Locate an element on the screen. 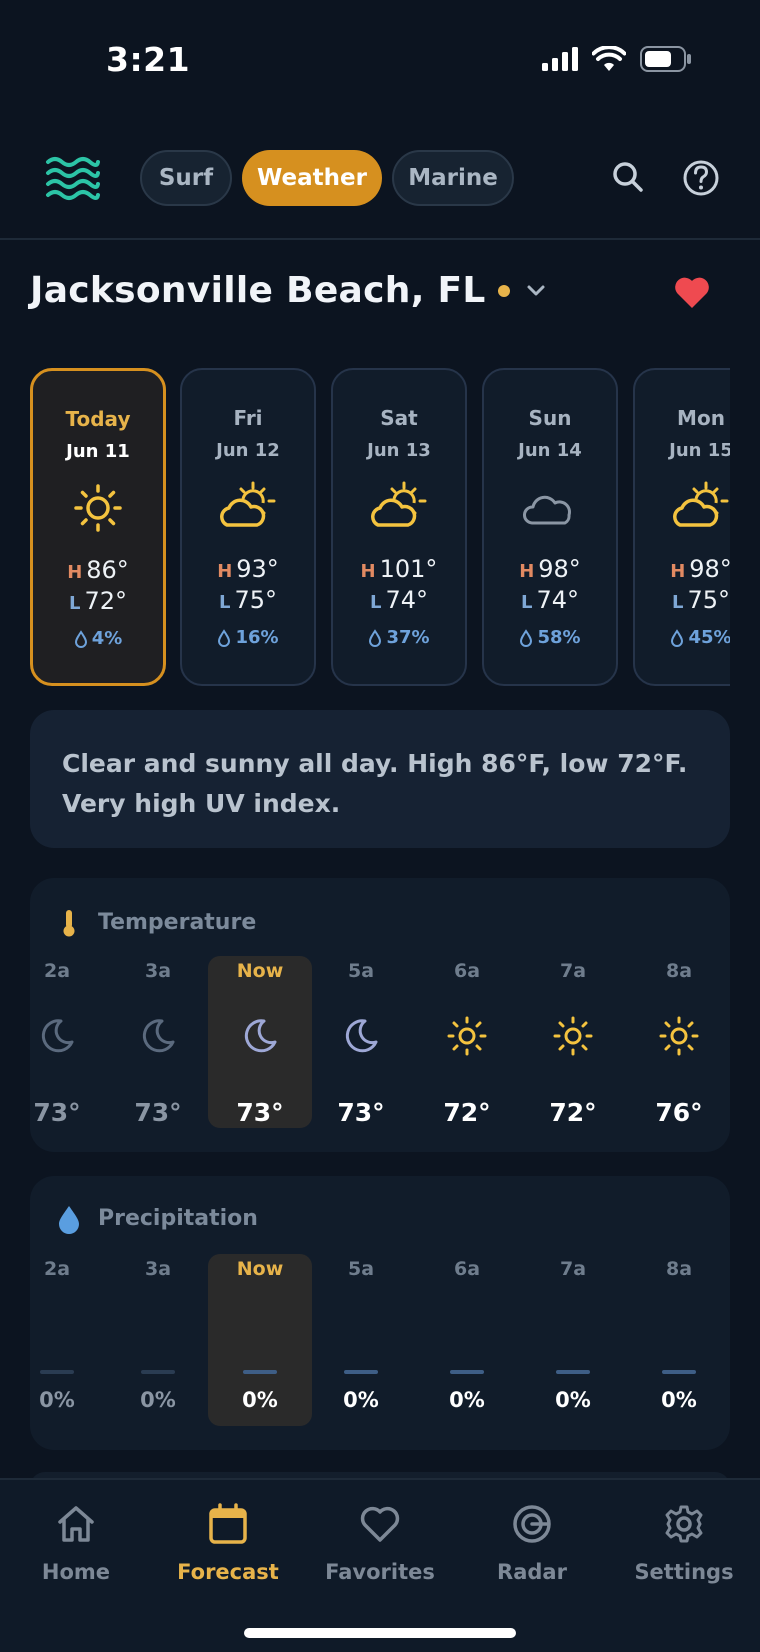  location-name: Jacksonville Beach, FL is located at coordinates (258, 290).